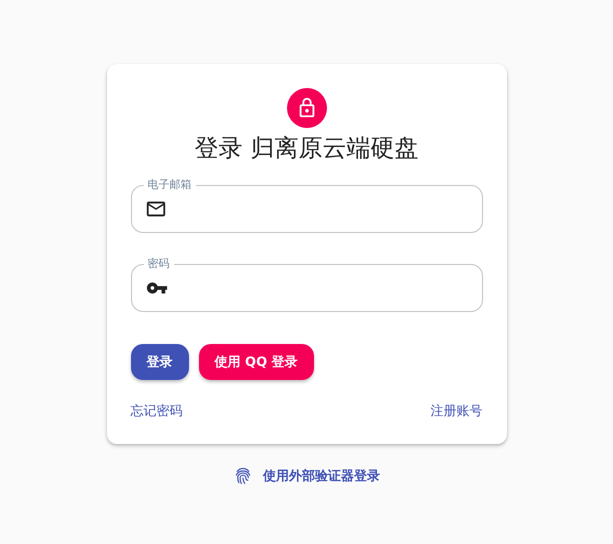 This screenshot has height=544, width=613. What do you see at coordinates (307, 148) in the screenshot?
I see `login-title: 登录 归离原云端硬盘` at bounding box center [307, 148].